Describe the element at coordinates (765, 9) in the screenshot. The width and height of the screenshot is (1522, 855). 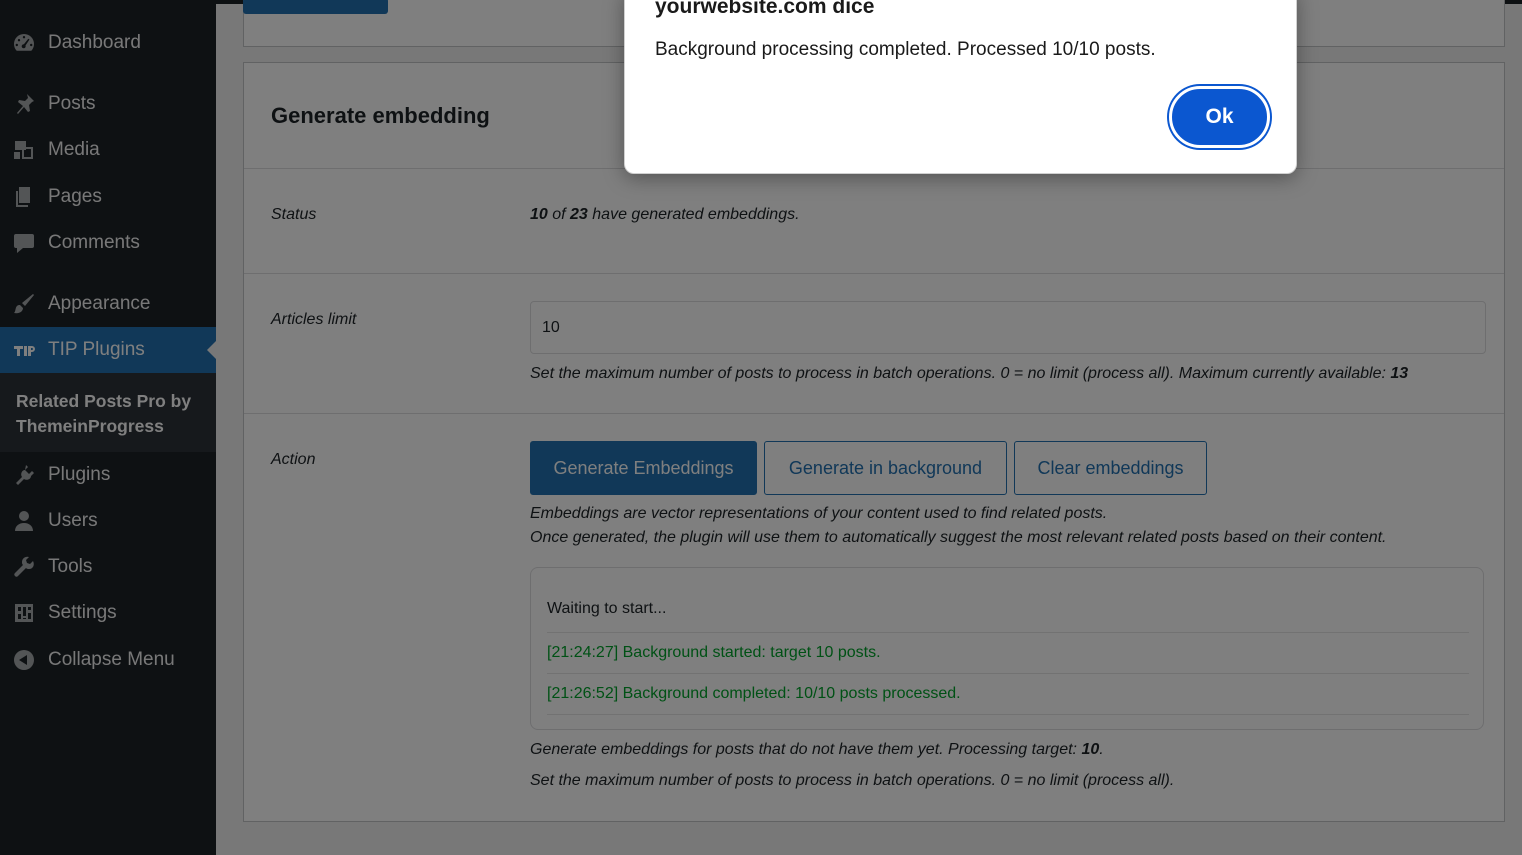
I see `dialog-title: yourwebsite.com dice` at that location.